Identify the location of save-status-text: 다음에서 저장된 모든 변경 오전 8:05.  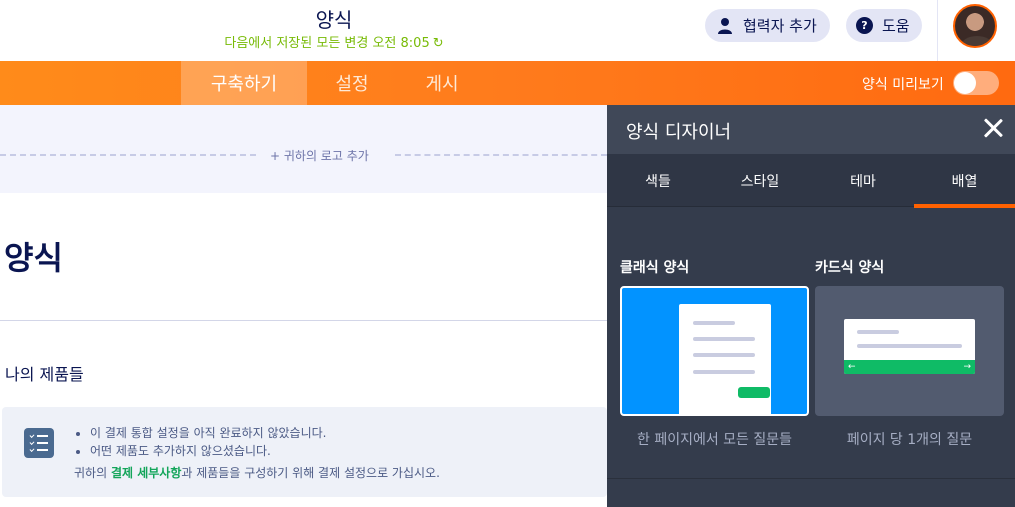
(327, 43).